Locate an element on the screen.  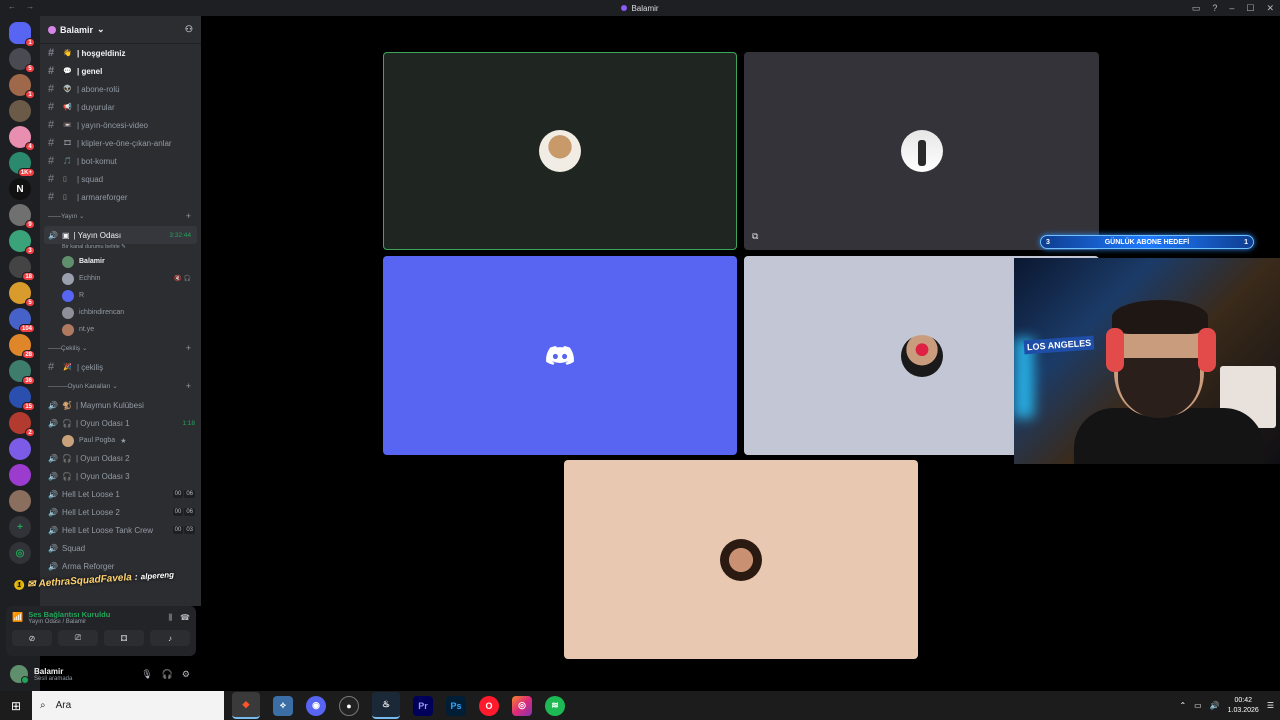
server-icon: 28 is located at coordinates (22, 346).